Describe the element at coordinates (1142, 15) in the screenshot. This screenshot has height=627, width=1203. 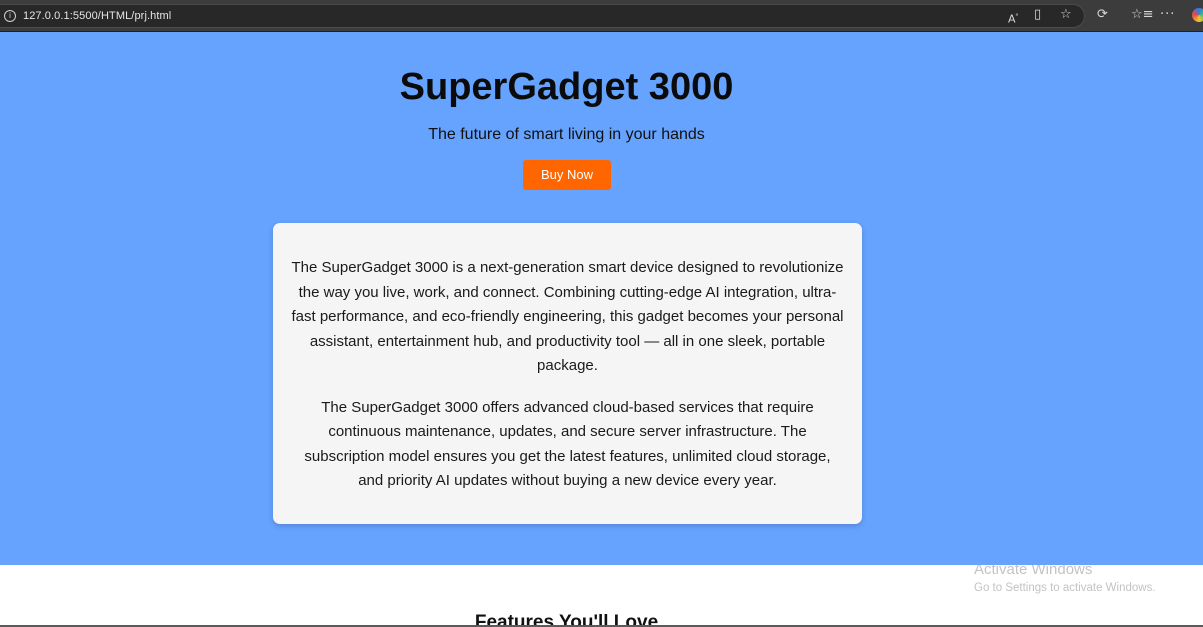
I see `favorites-icon: ☆≡` at that location.